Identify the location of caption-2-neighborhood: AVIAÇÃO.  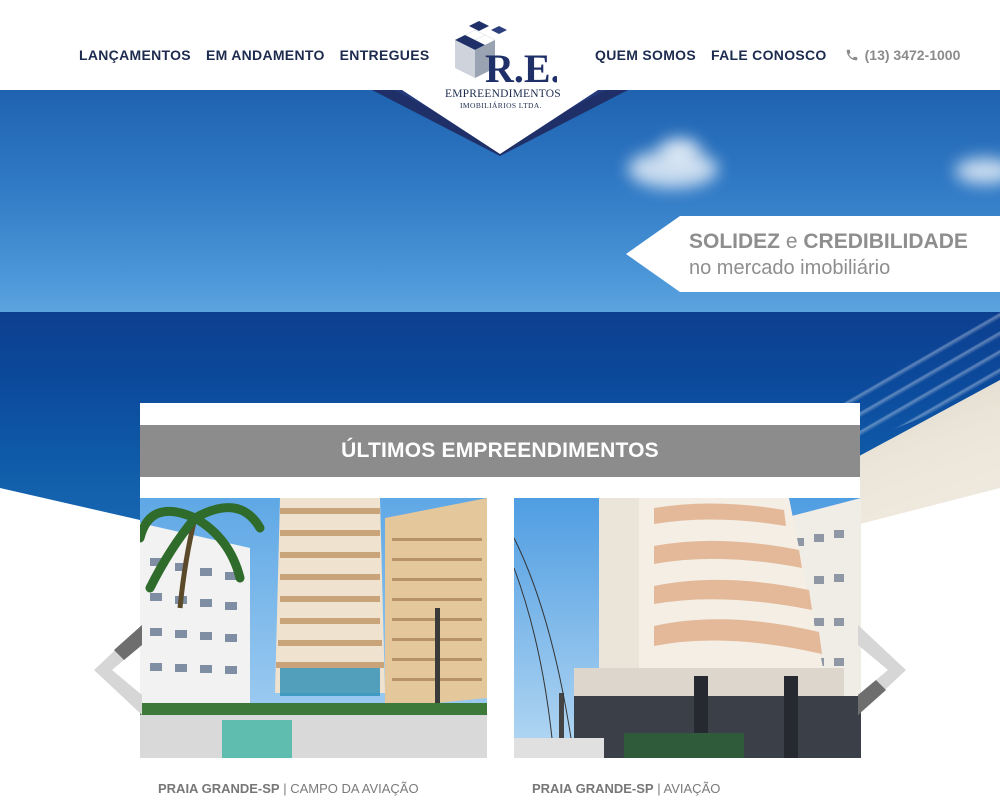
(692, 788).